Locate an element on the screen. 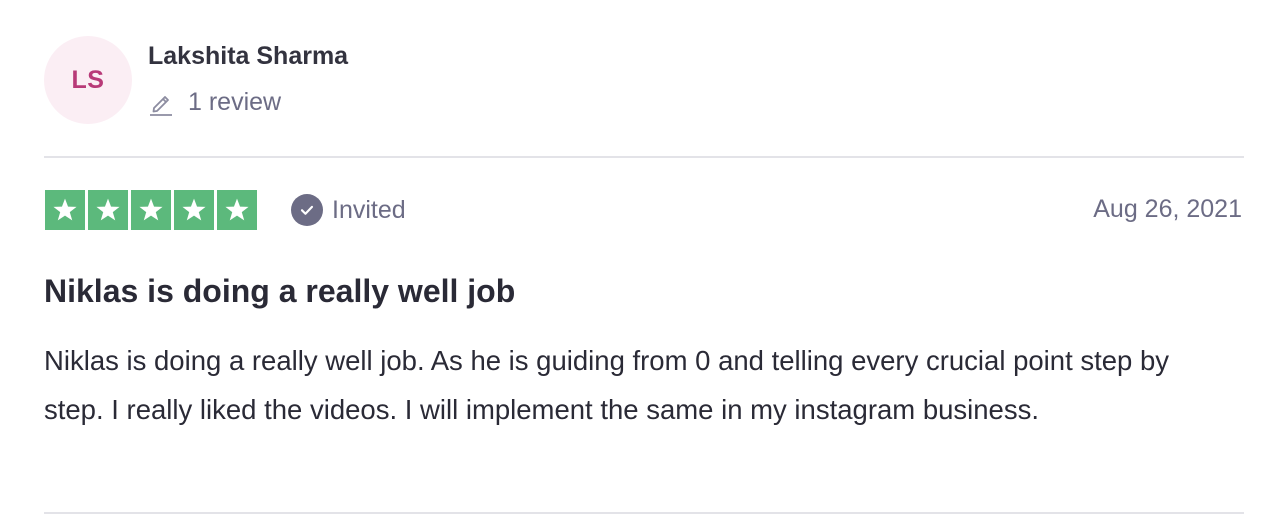  avatar: LS is located at coordinates (88, 80).